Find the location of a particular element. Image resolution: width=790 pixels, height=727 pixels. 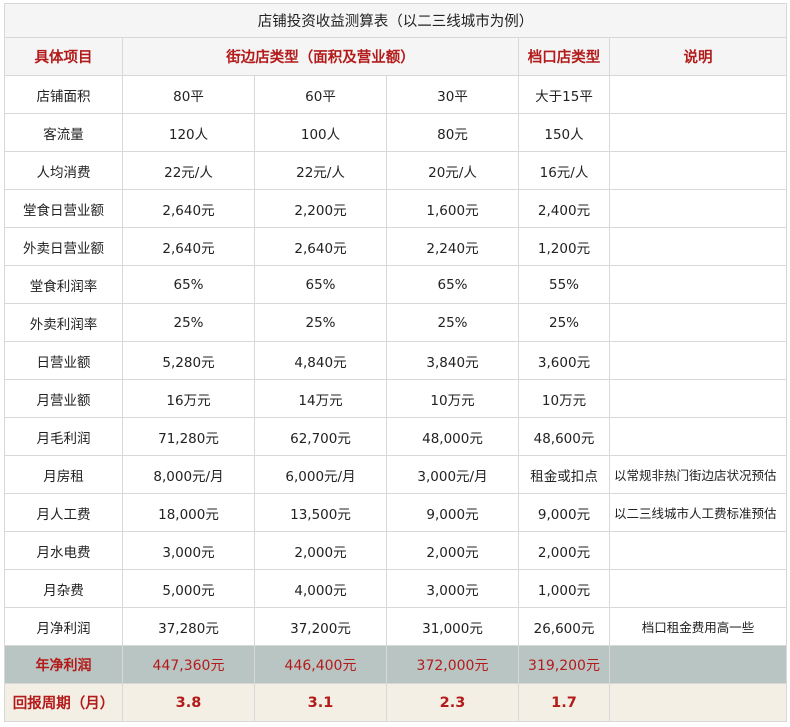

row-cell: 48,000元 is located at coordinates (452, 436).